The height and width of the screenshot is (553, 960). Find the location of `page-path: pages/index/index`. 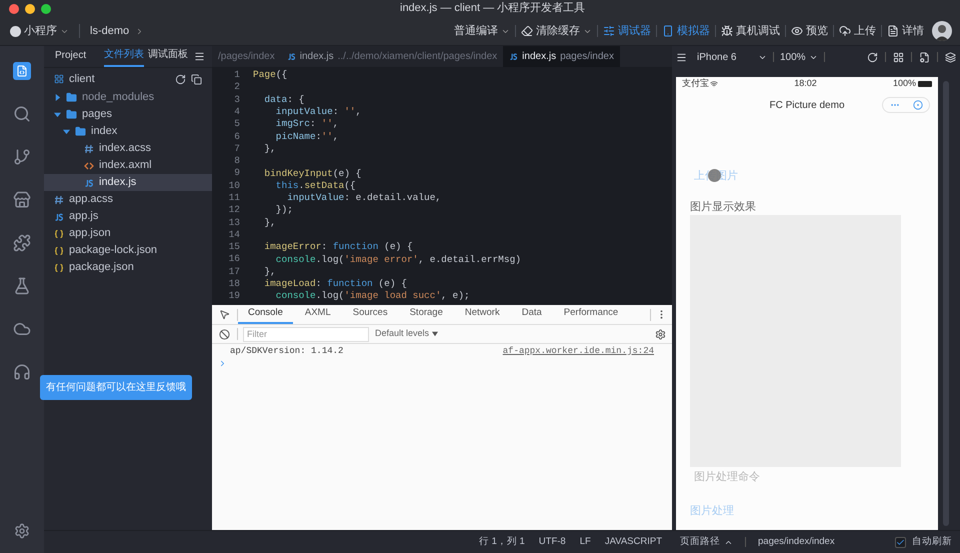

page-path: pages/index/index is located at coordinates (796, 541).